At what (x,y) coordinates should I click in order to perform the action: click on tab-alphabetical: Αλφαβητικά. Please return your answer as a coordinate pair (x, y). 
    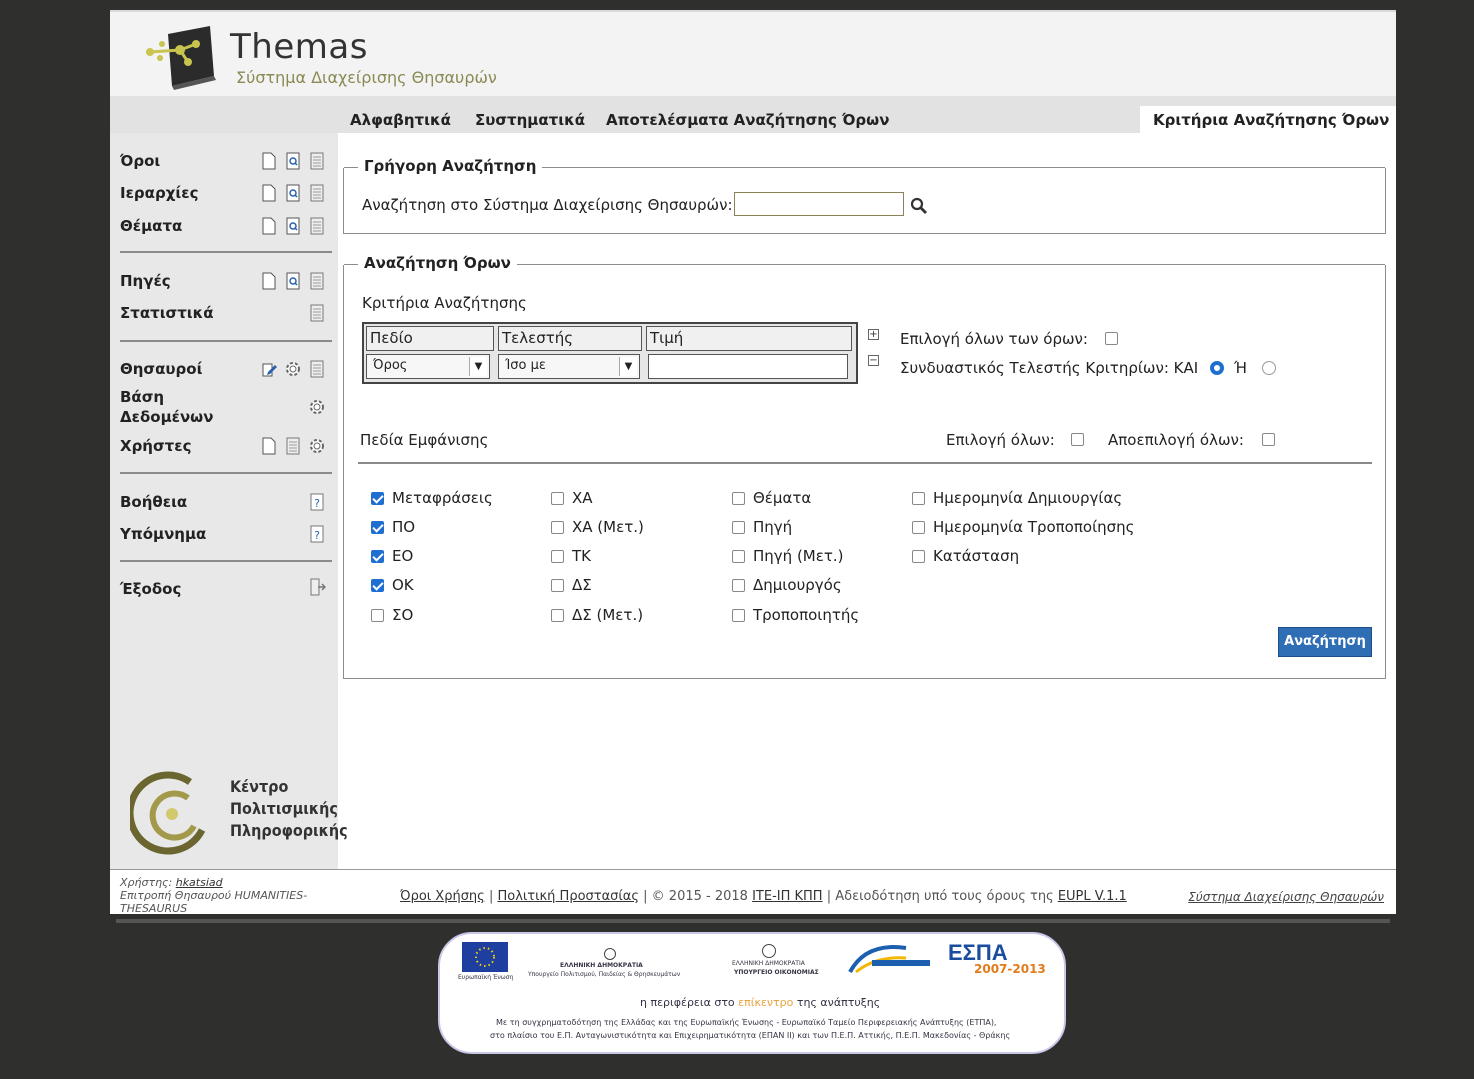
    Looking at the image, I should click on (400, 120).